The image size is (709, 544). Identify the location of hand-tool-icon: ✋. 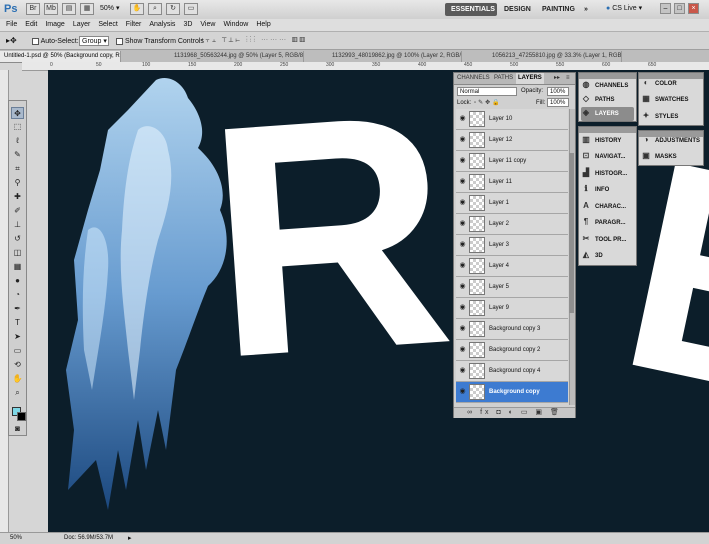
(17, 379).